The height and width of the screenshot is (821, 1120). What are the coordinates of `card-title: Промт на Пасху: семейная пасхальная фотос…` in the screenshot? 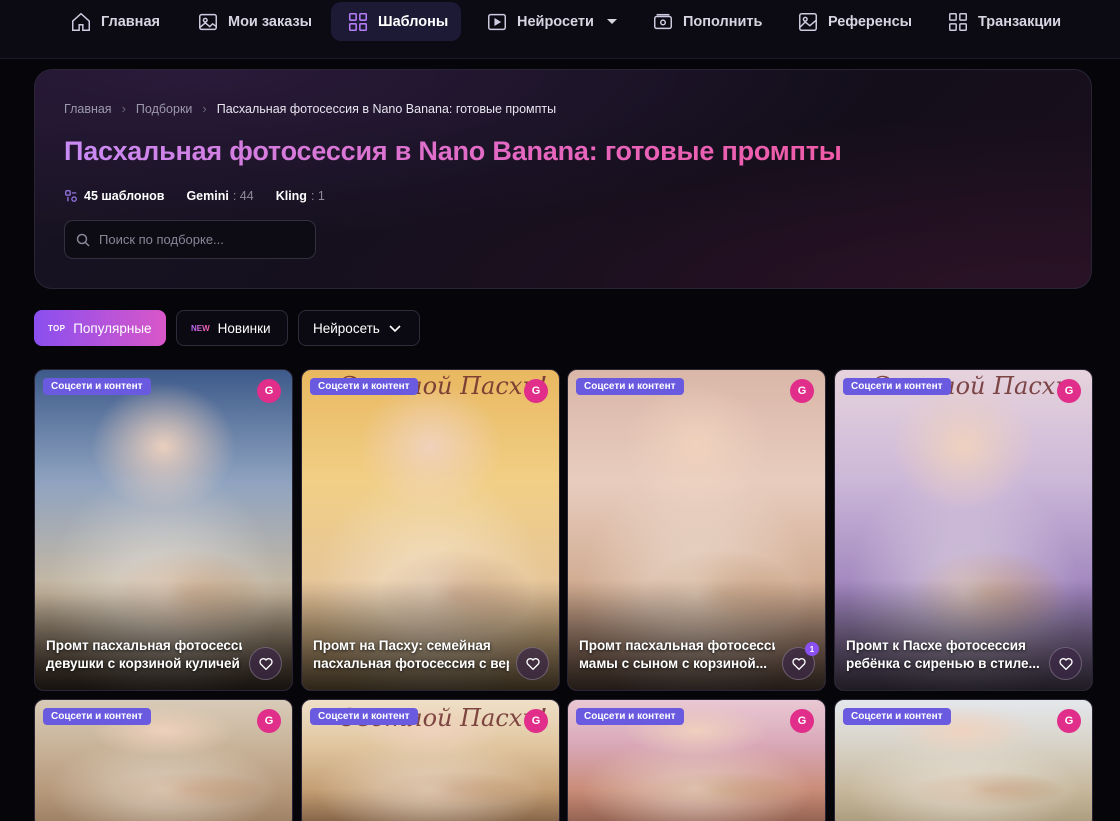 It's located at (411, 655).